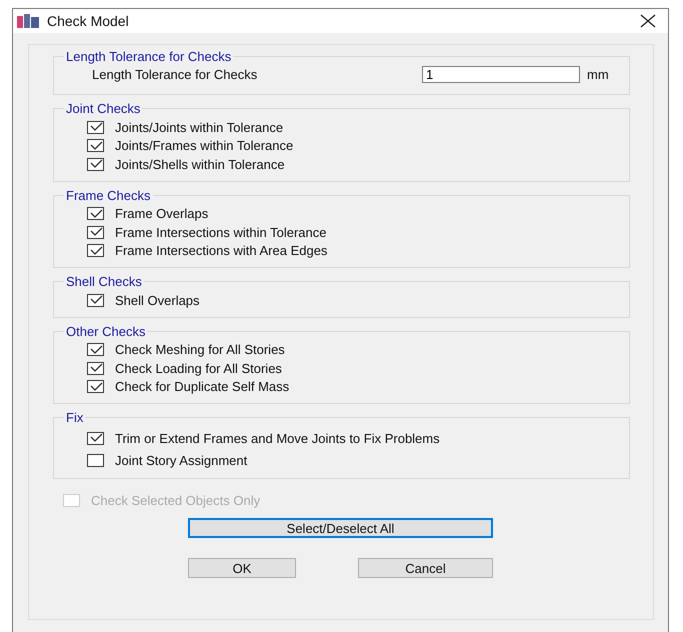 This screenshot has height=632, width=683. I want to click on checkbox-label: Frame Intersections with Area Edges, so click(221, 250).